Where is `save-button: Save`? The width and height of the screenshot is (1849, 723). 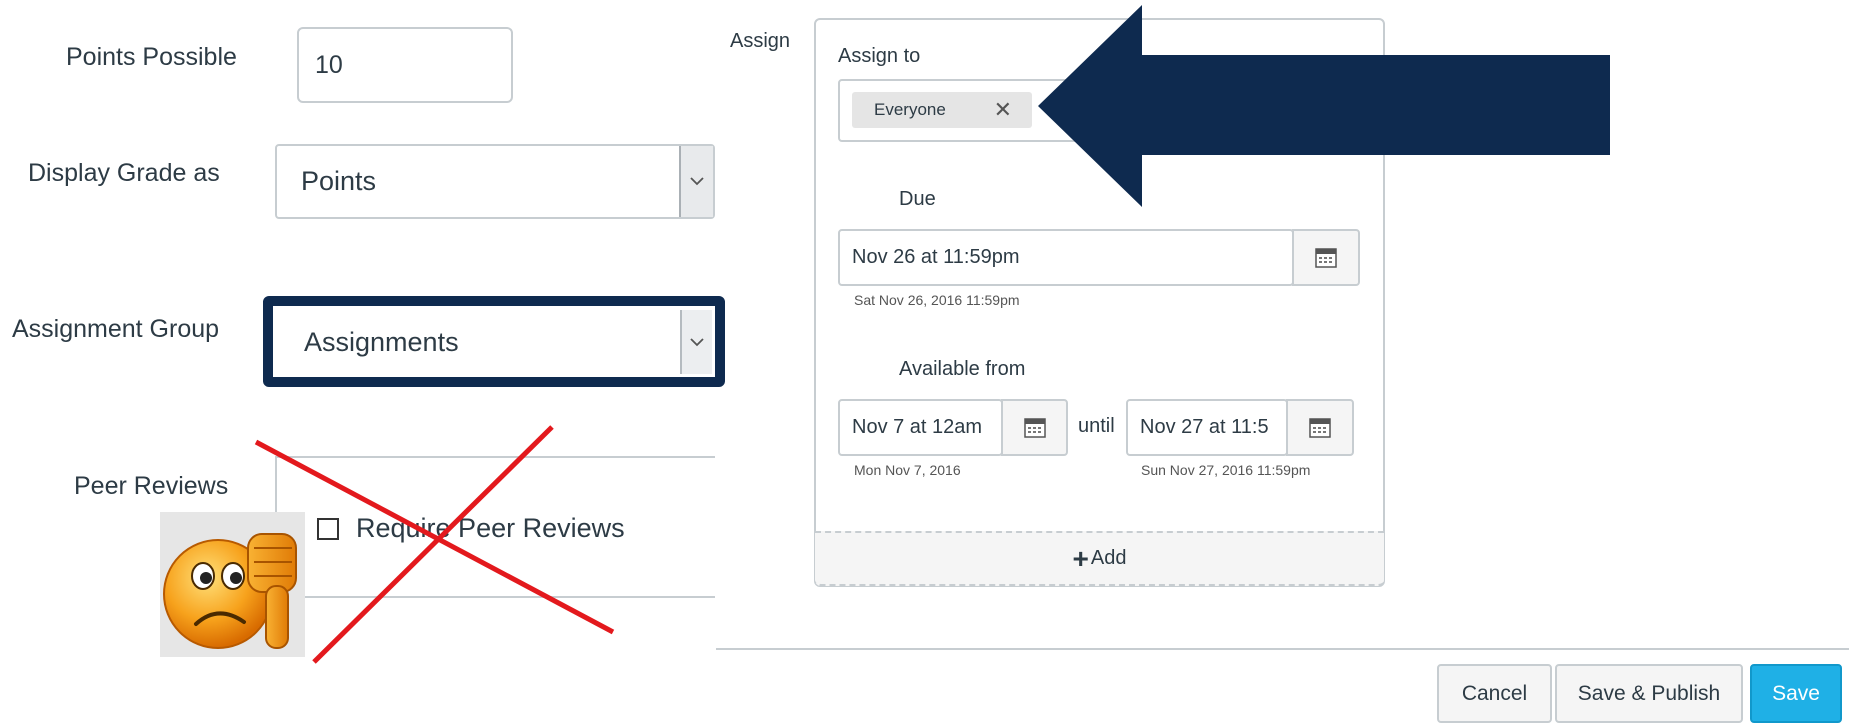
save-button: Save is located at coordinates (1796, 693).